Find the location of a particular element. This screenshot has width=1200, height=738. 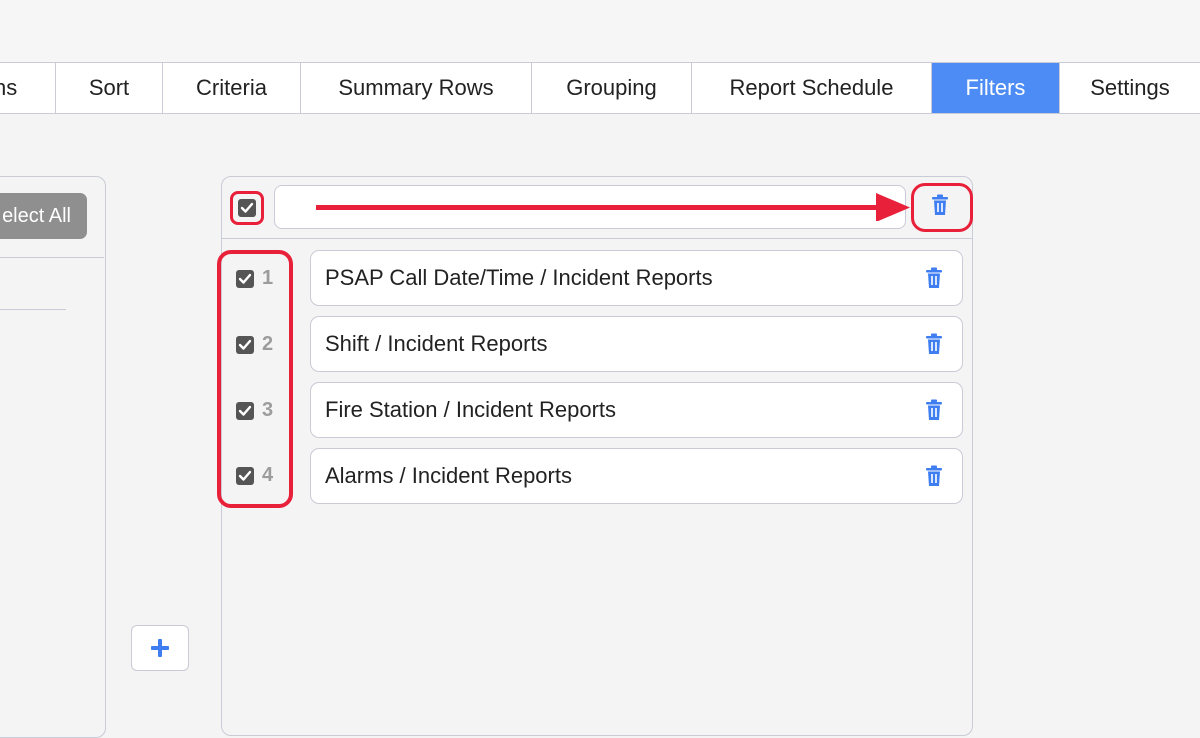

add-filter-button is located at coordinates (160, 648).